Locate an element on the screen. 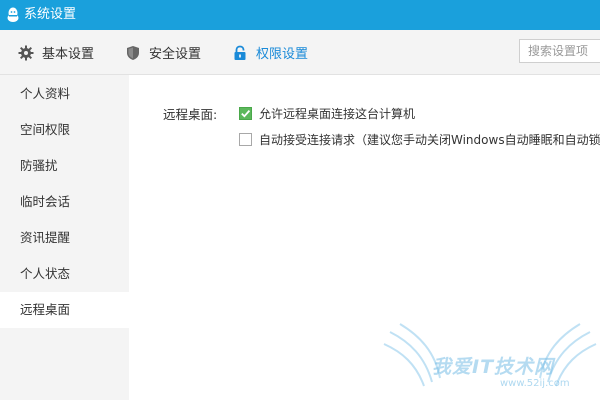 The height and width of the screenshot is (400, 600). tab-basic-settings: 基本设置 is located at coordinates (56, 52).